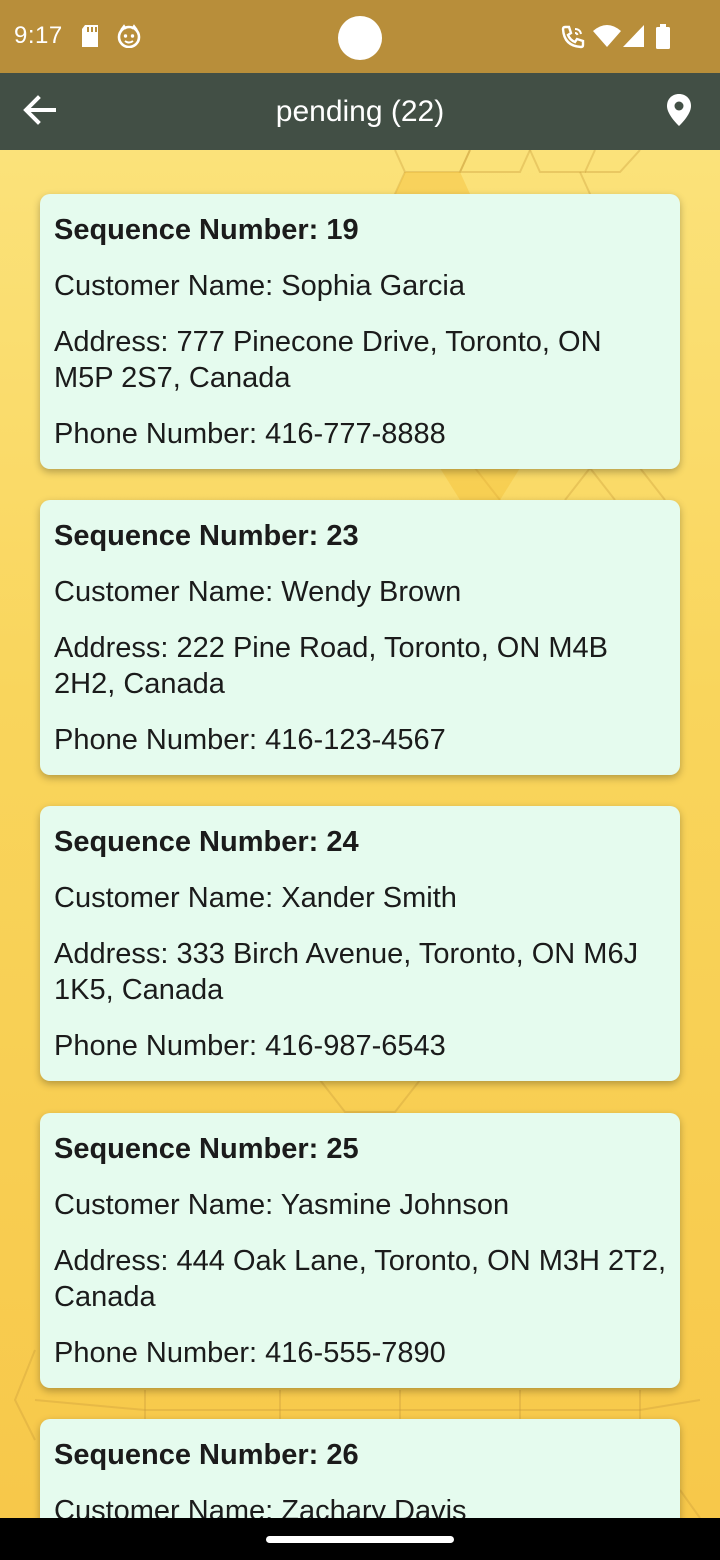  What do you see at coordinates (206, 1455) in the screenshot?
I see `sequence-number: Sequence Number: 26` at bounding box center [206, 1455].